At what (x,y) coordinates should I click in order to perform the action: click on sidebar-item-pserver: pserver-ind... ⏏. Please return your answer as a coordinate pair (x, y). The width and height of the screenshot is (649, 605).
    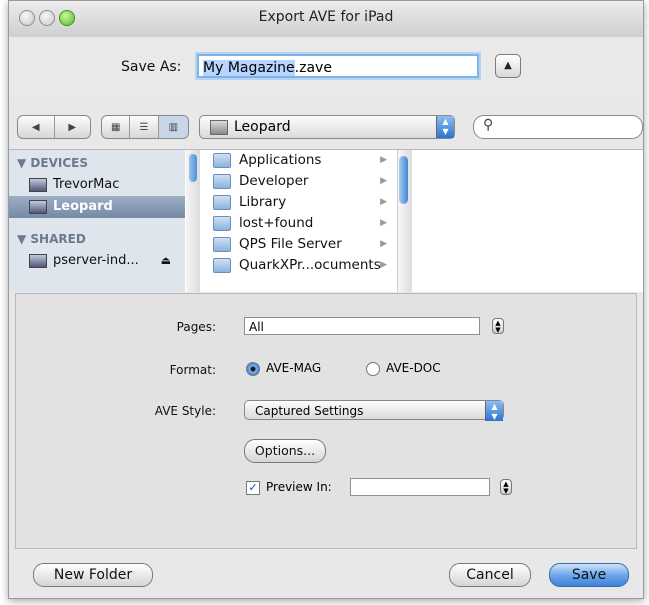
    Looking at the image, I should click on (97, 261).